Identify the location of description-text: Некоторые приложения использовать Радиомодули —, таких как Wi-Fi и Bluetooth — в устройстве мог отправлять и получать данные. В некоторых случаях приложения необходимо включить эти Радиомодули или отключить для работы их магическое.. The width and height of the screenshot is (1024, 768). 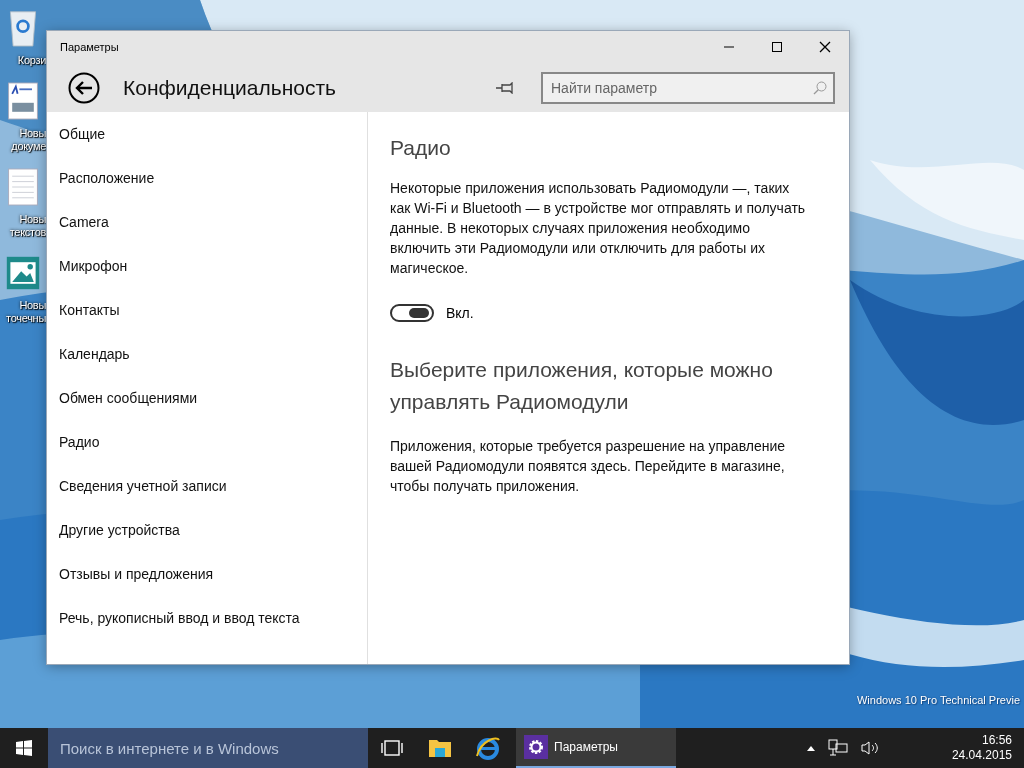
(598, 228).